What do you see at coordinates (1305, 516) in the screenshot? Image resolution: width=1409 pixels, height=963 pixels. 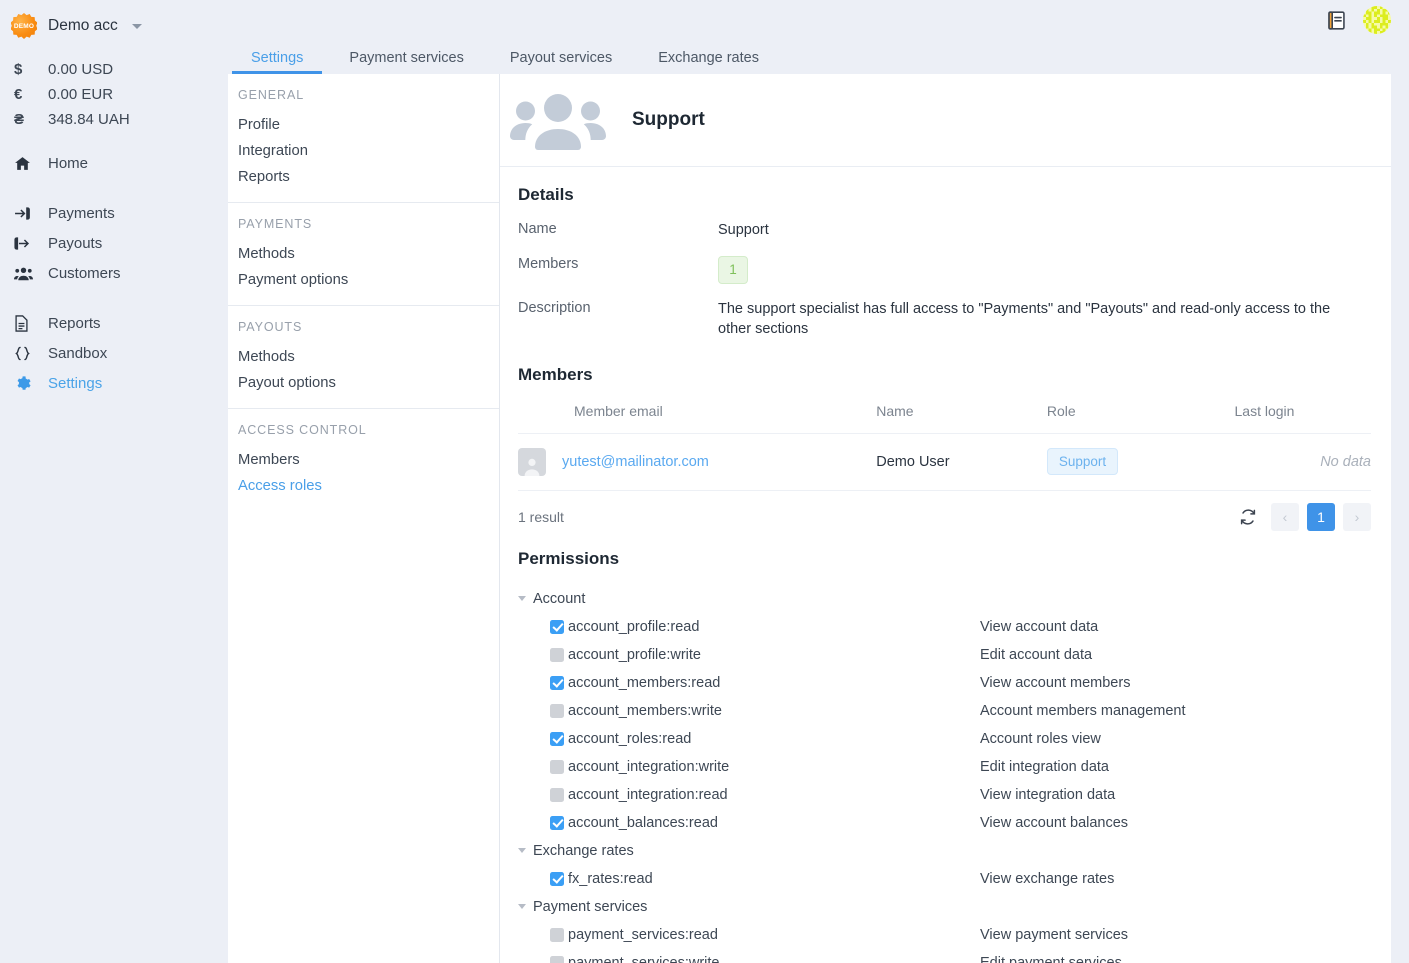 I see `pagination: ‹ 1 ›` at bounding box center [1305, 516].